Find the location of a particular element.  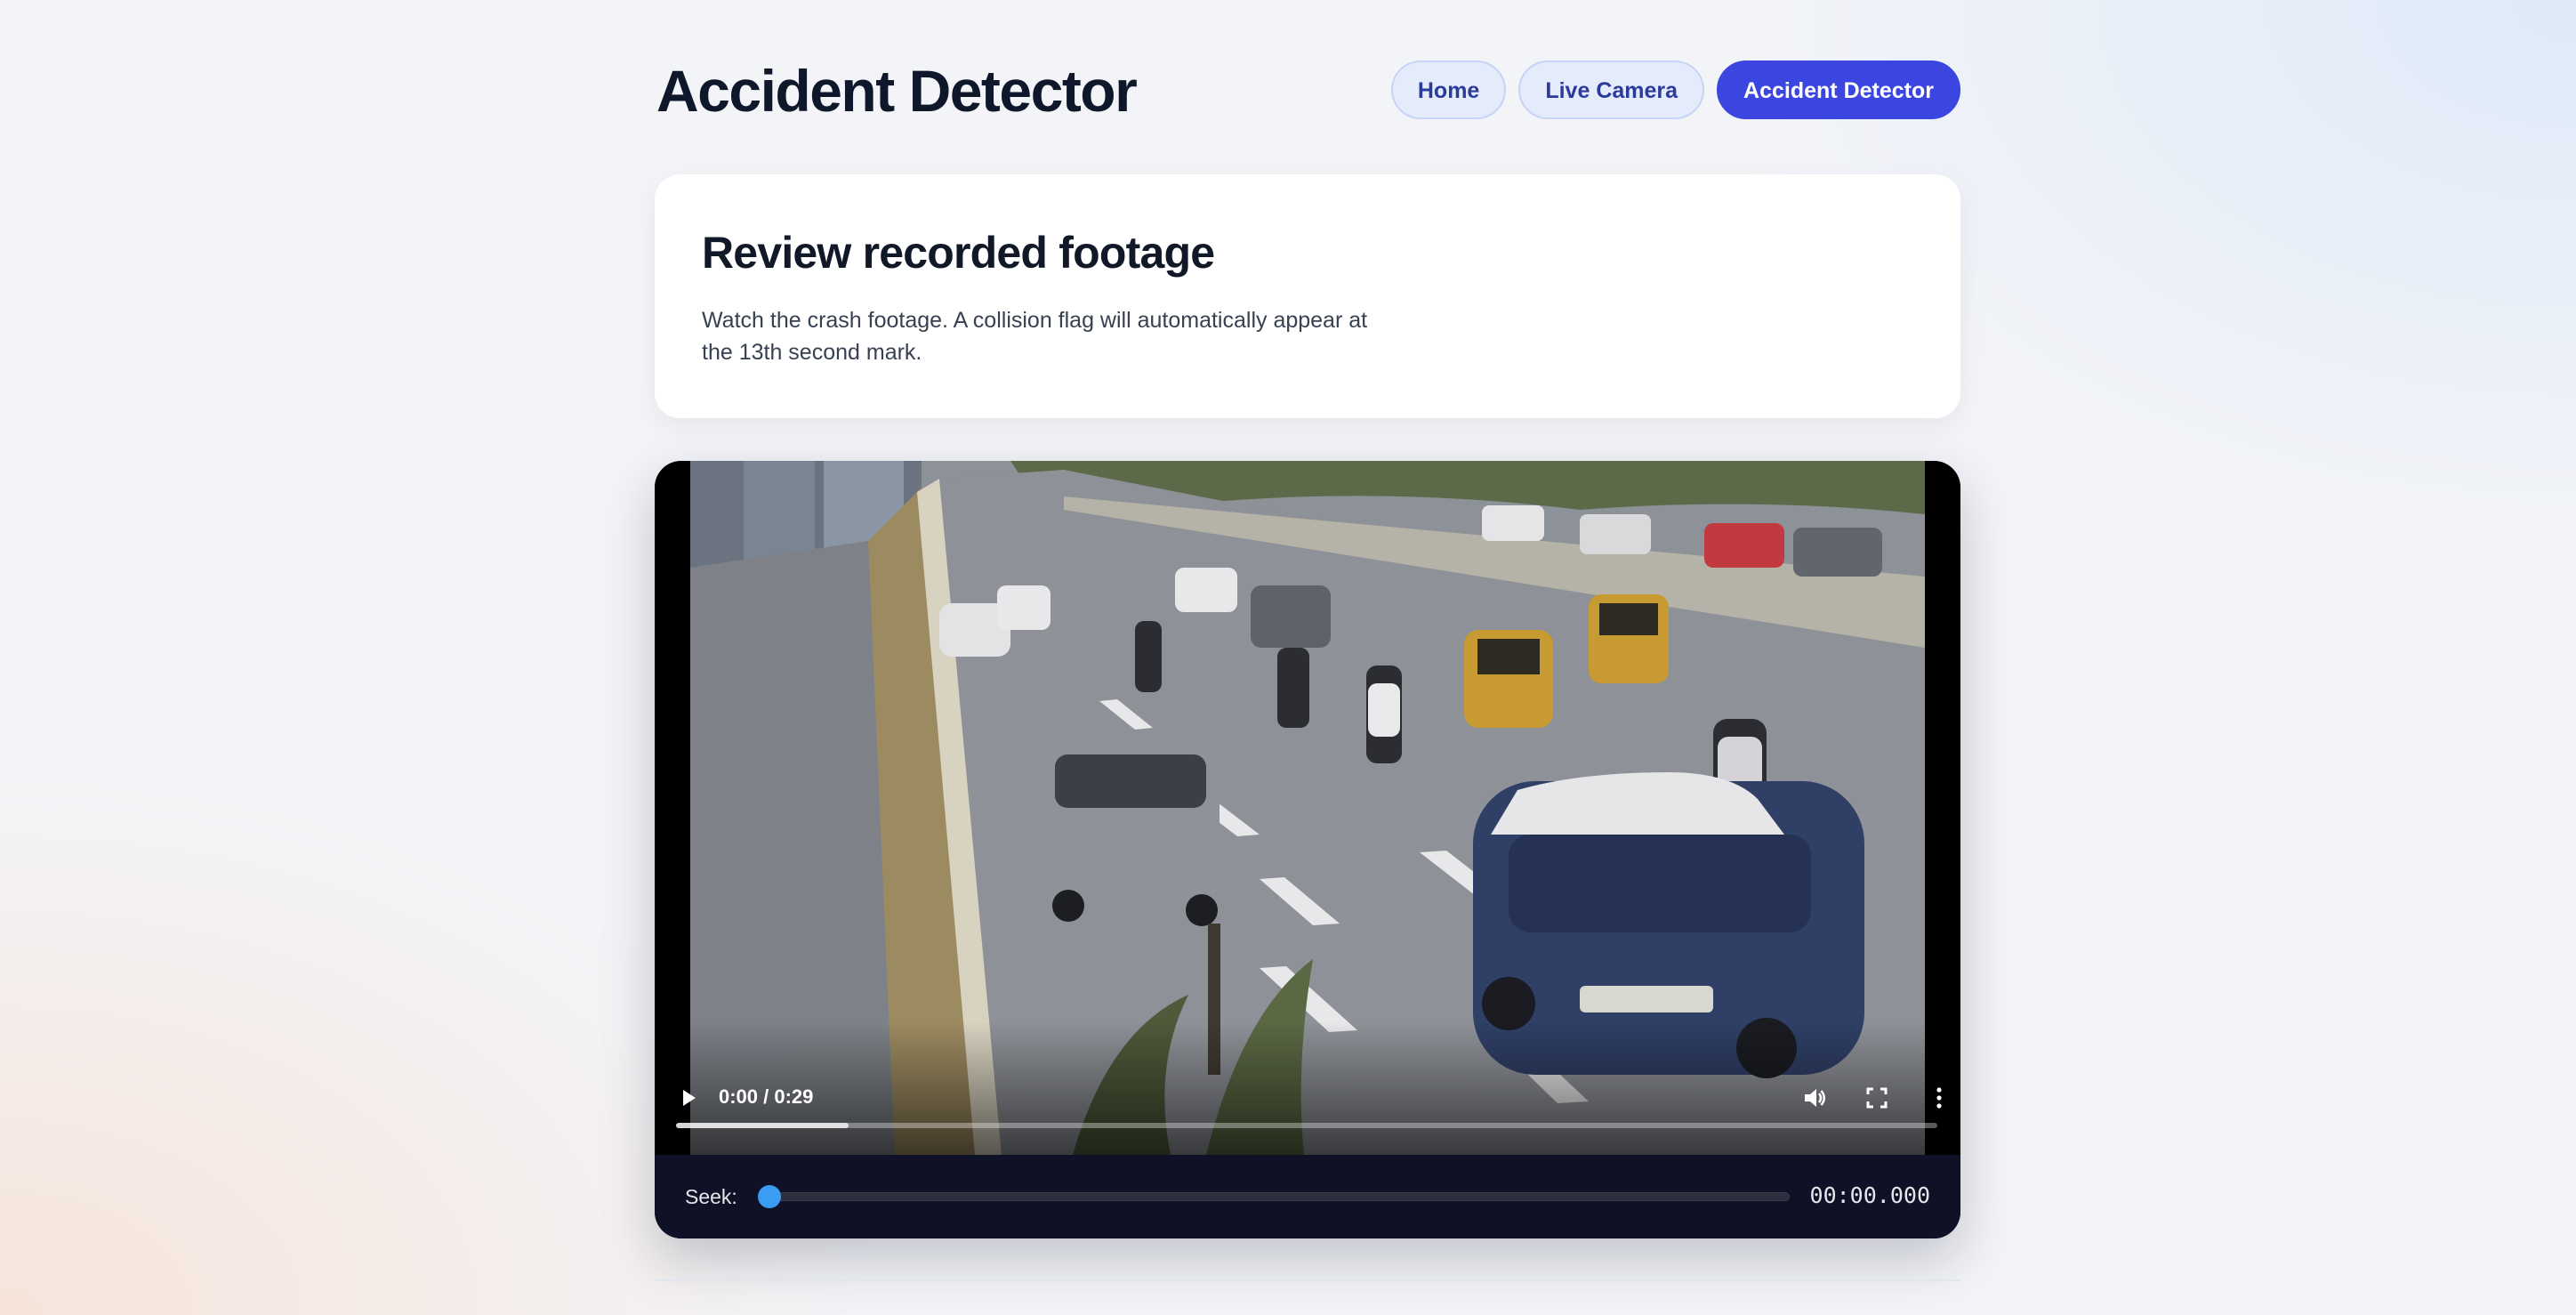

top-nav: Home Live Camera Accident Detector is located at coordinates (1675, 90).